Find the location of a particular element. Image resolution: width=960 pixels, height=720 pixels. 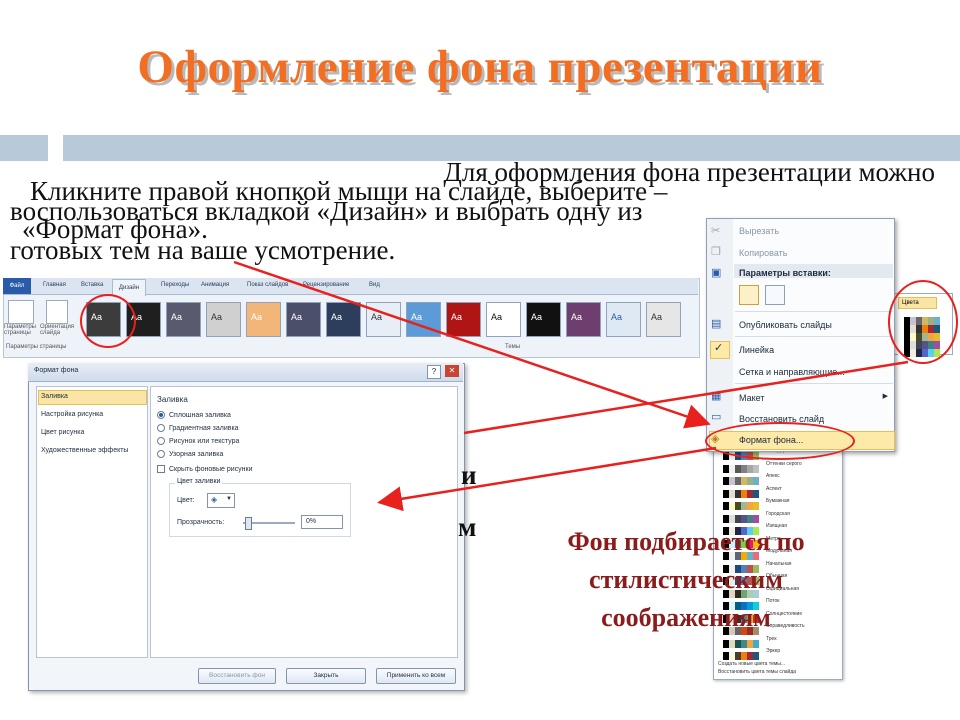

arrow-from-colors is located at coordinates (686, 397).